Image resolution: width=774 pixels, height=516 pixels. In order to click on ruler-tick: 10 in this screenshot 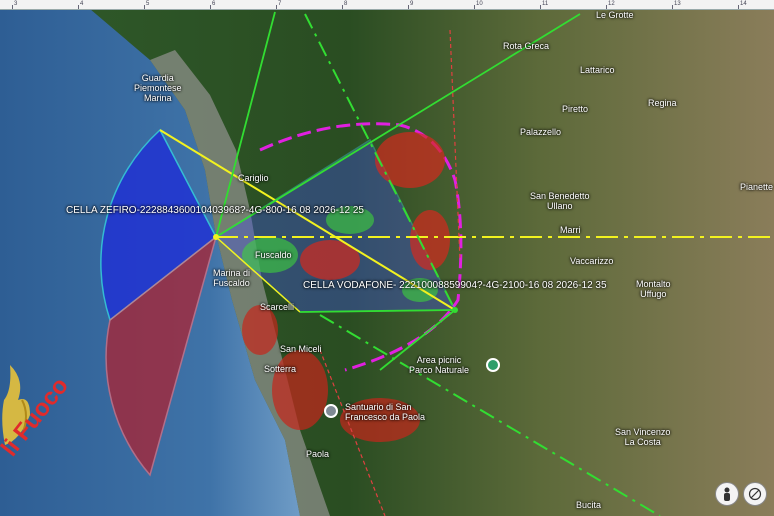, I will do `click(478, 5)`.